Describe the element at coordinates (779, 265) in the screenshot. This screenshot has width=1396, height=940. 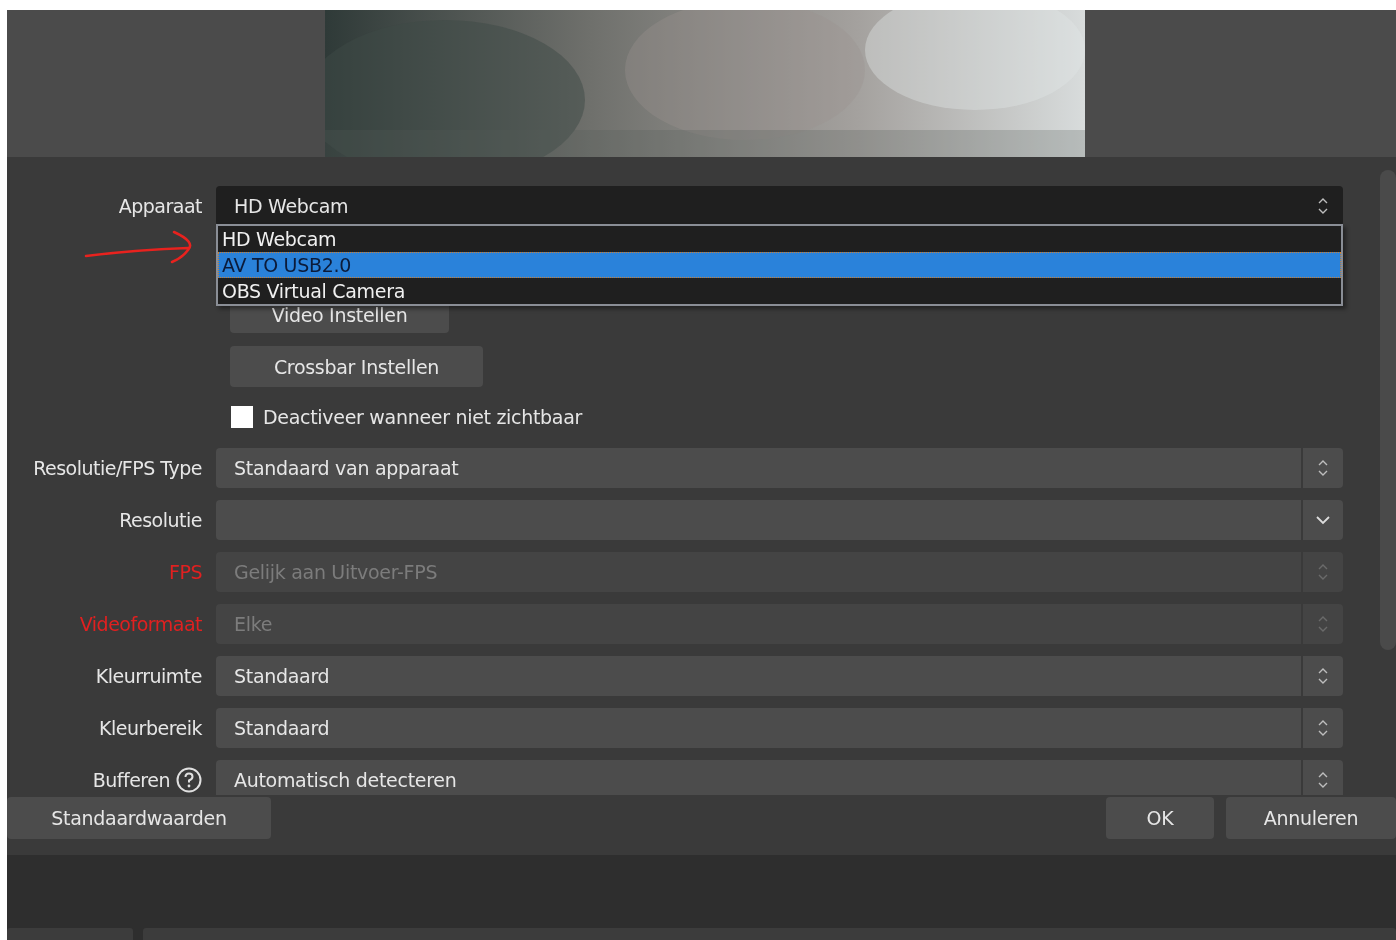
I see `dropdown-option: AV TO USB2.0` at that location.